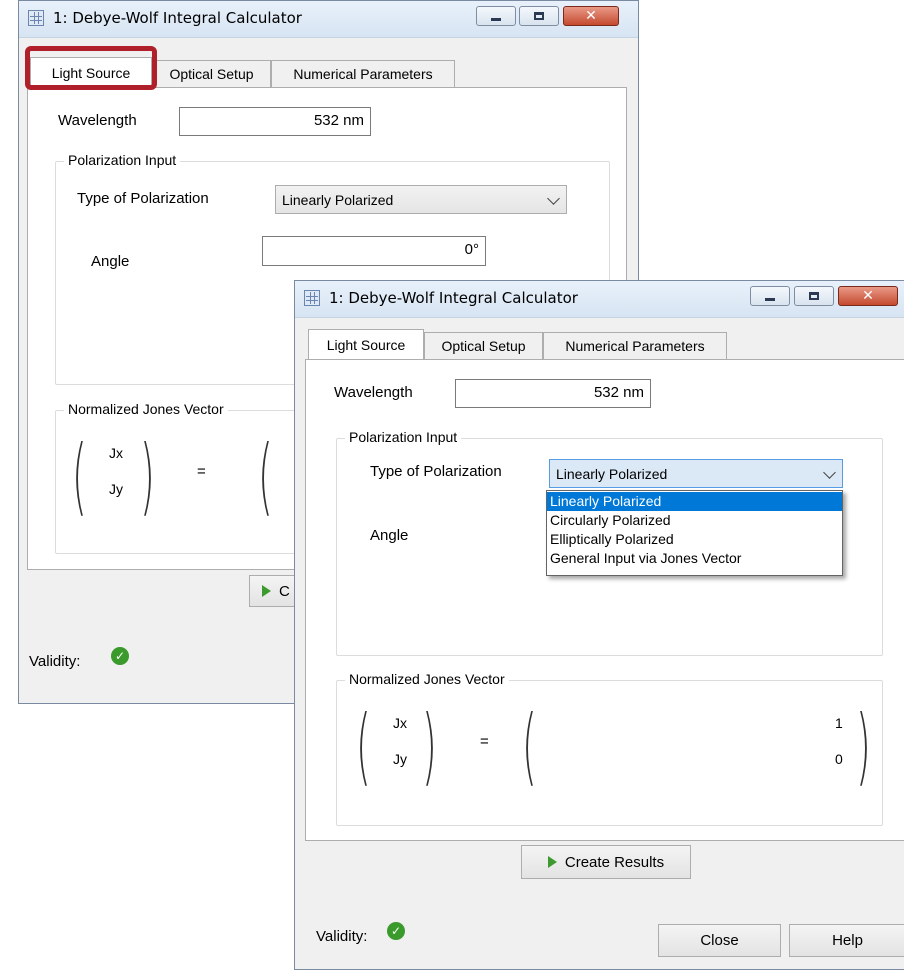  What do you see at coordinates (694, 520) in the screenshot?
I see `dropdown-option-circular: Circularly Polarized` at bounding box center [694, 520].